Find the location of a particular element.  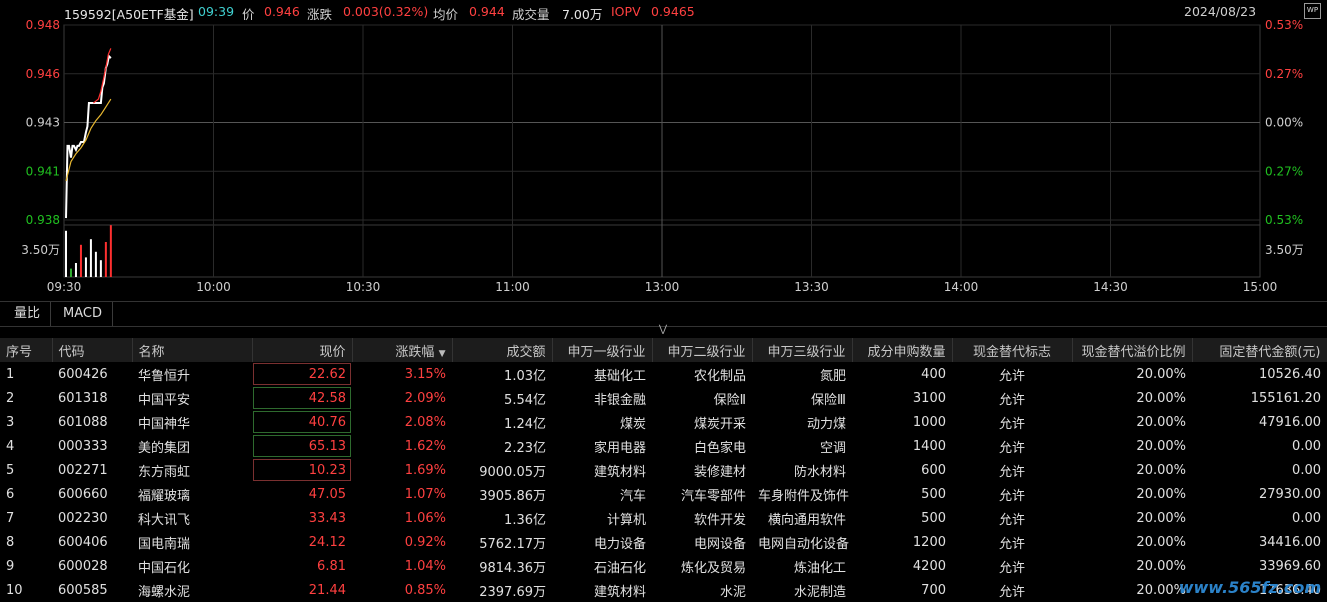

cell-sub-qty: 3100 is located at coordinates (929, 398).